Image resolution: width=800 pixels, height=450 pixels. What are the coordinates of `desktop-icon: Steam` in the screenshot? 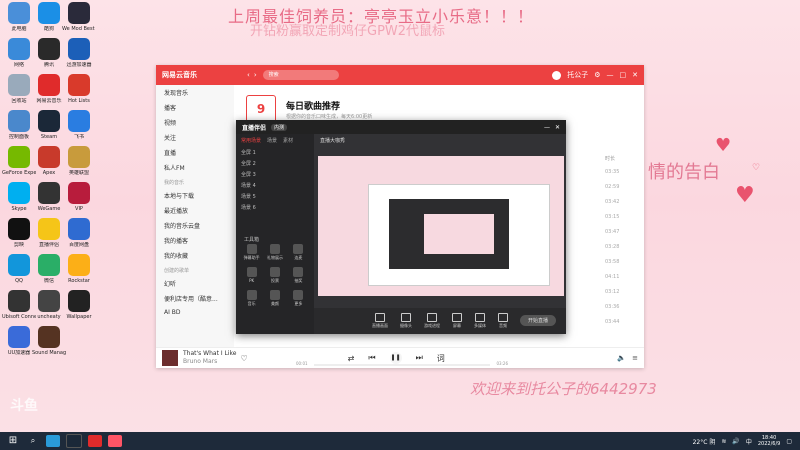 It's located at (49, 125).